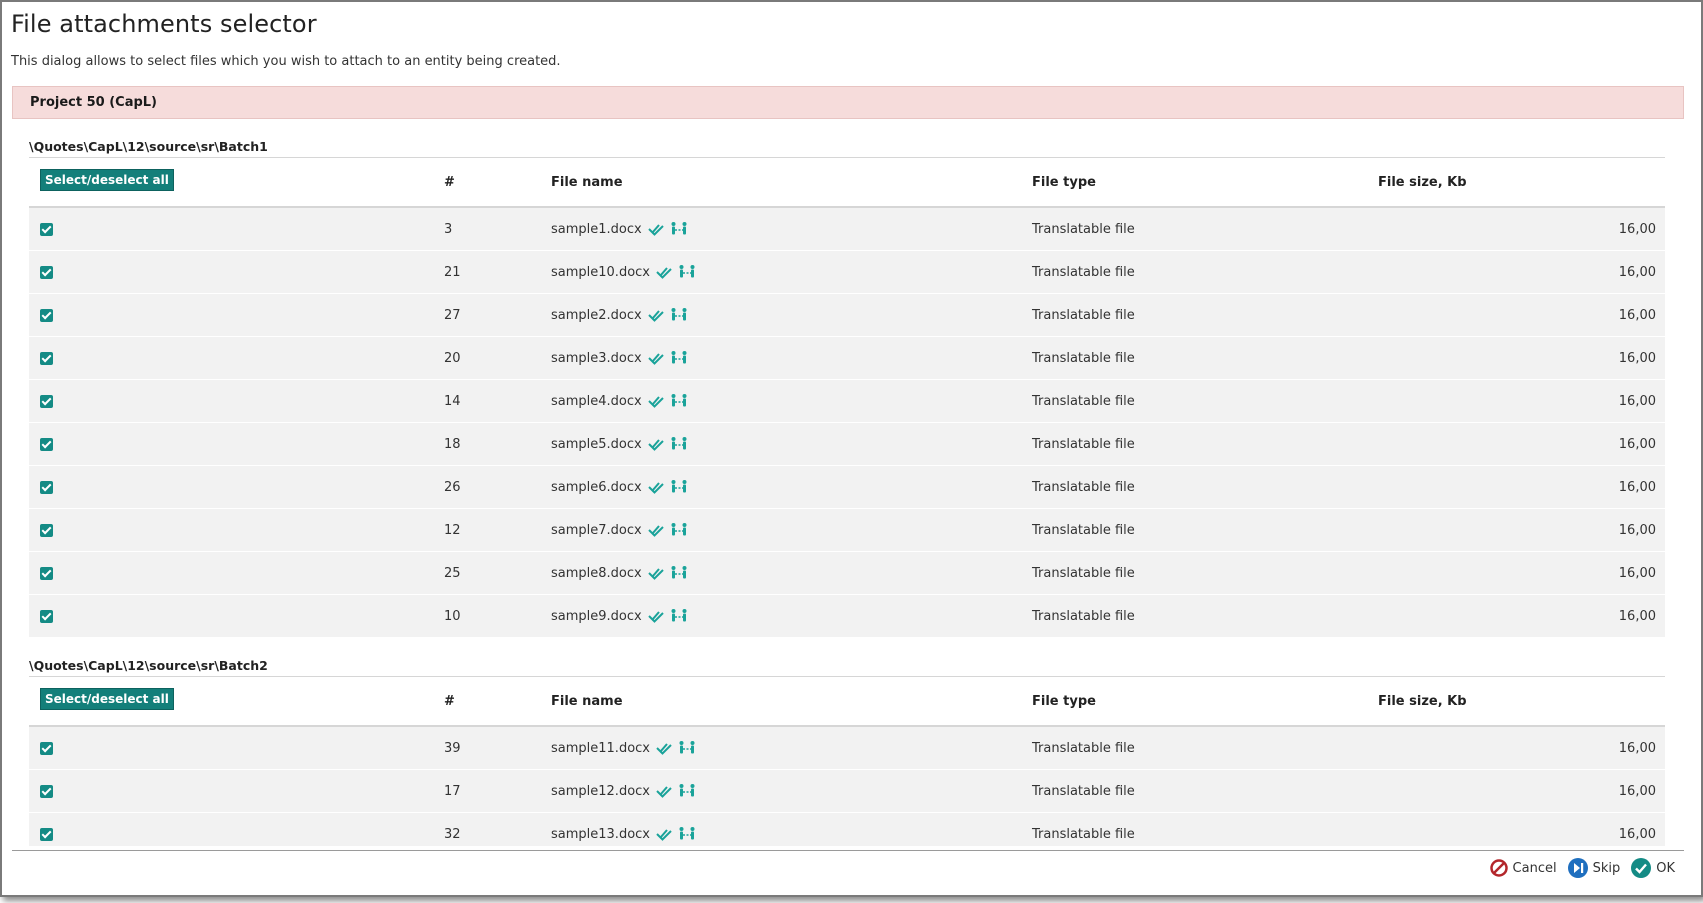 The image size is (1703, 903). What do you see at coordinates (847, 444) in the screenshot?
I see `table-row: 18 sample5.docx Translatable file 16,00` at bounding box center [847, 444].